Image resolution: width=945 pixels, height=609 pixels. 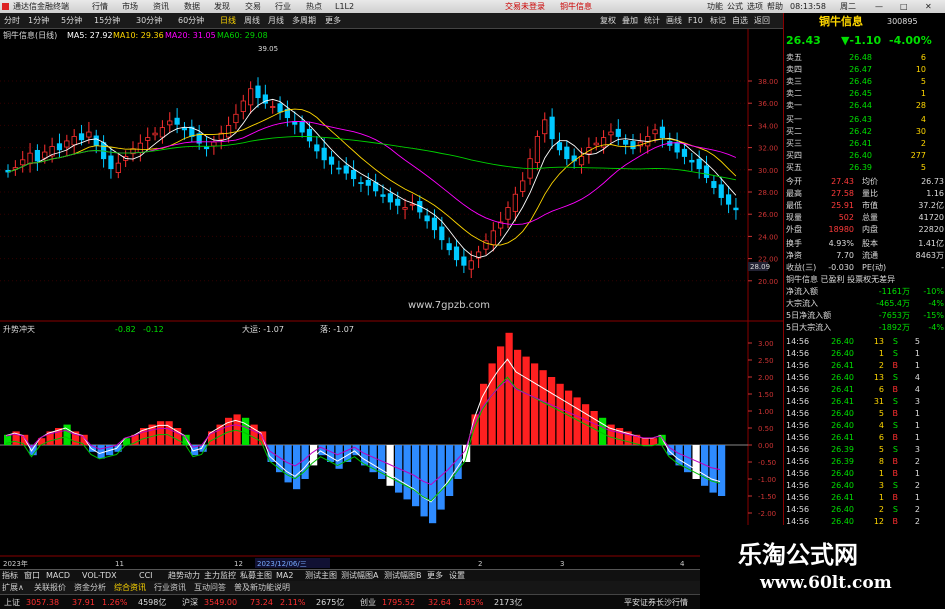 I want to click on tick-row-4: 14:56 26.41 6 B 4, so click(x=864, y=390).